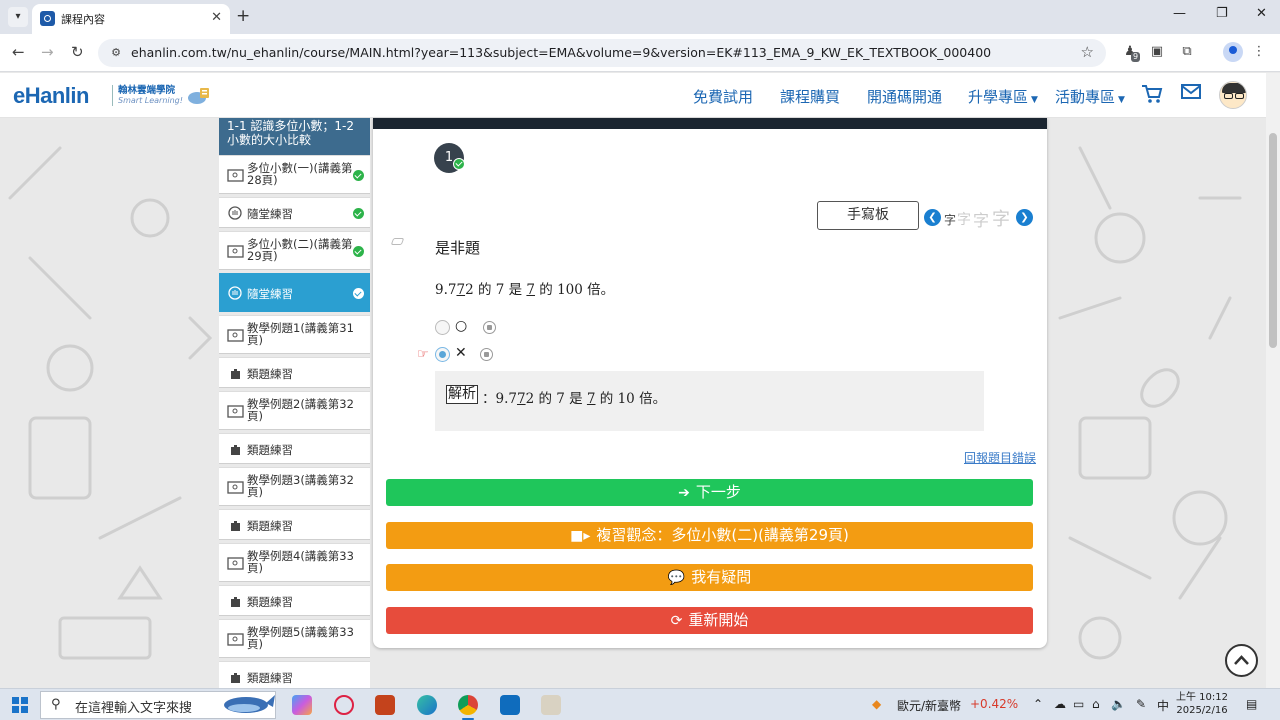 Image resolution: width=1280 pixels, height=720 pixels. What do you see at coordinates (458, 248) in the screenshot?
I see `question-type-label: 是非題` at bounding box center [458, 248].